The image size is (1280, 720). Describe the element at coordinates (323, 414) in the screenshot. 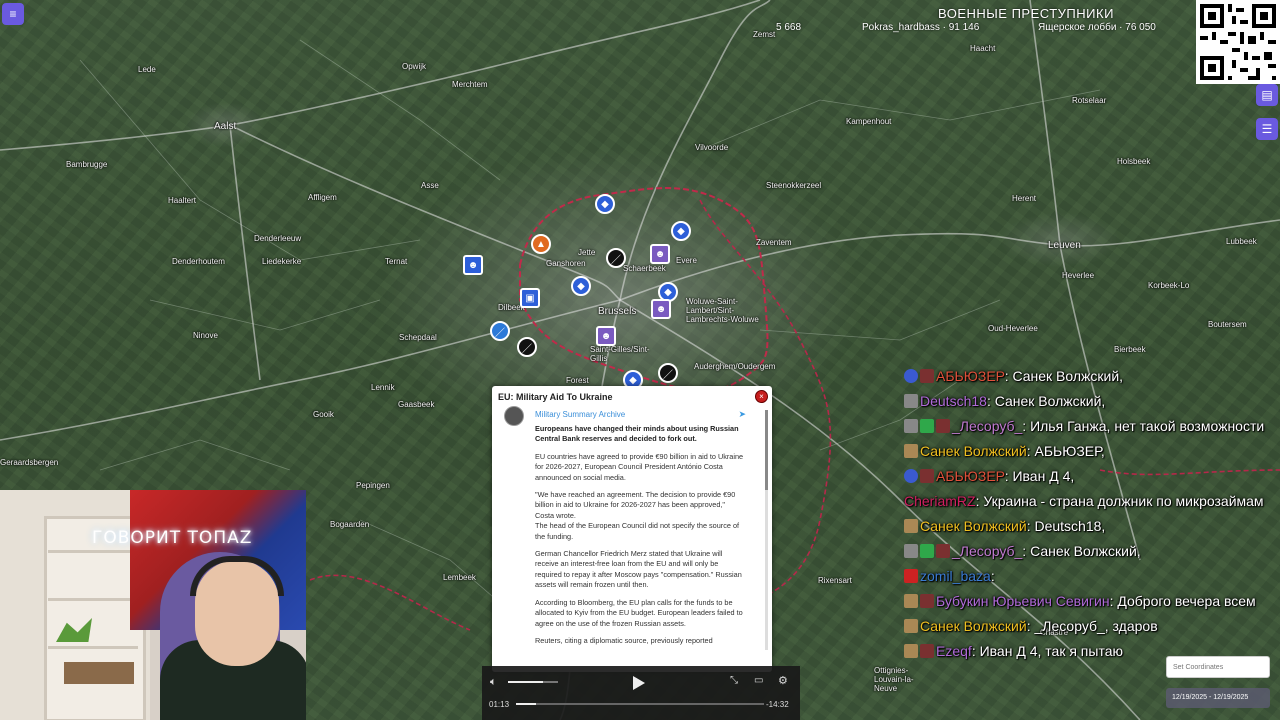

I see `city-label: Gooik` at that location.